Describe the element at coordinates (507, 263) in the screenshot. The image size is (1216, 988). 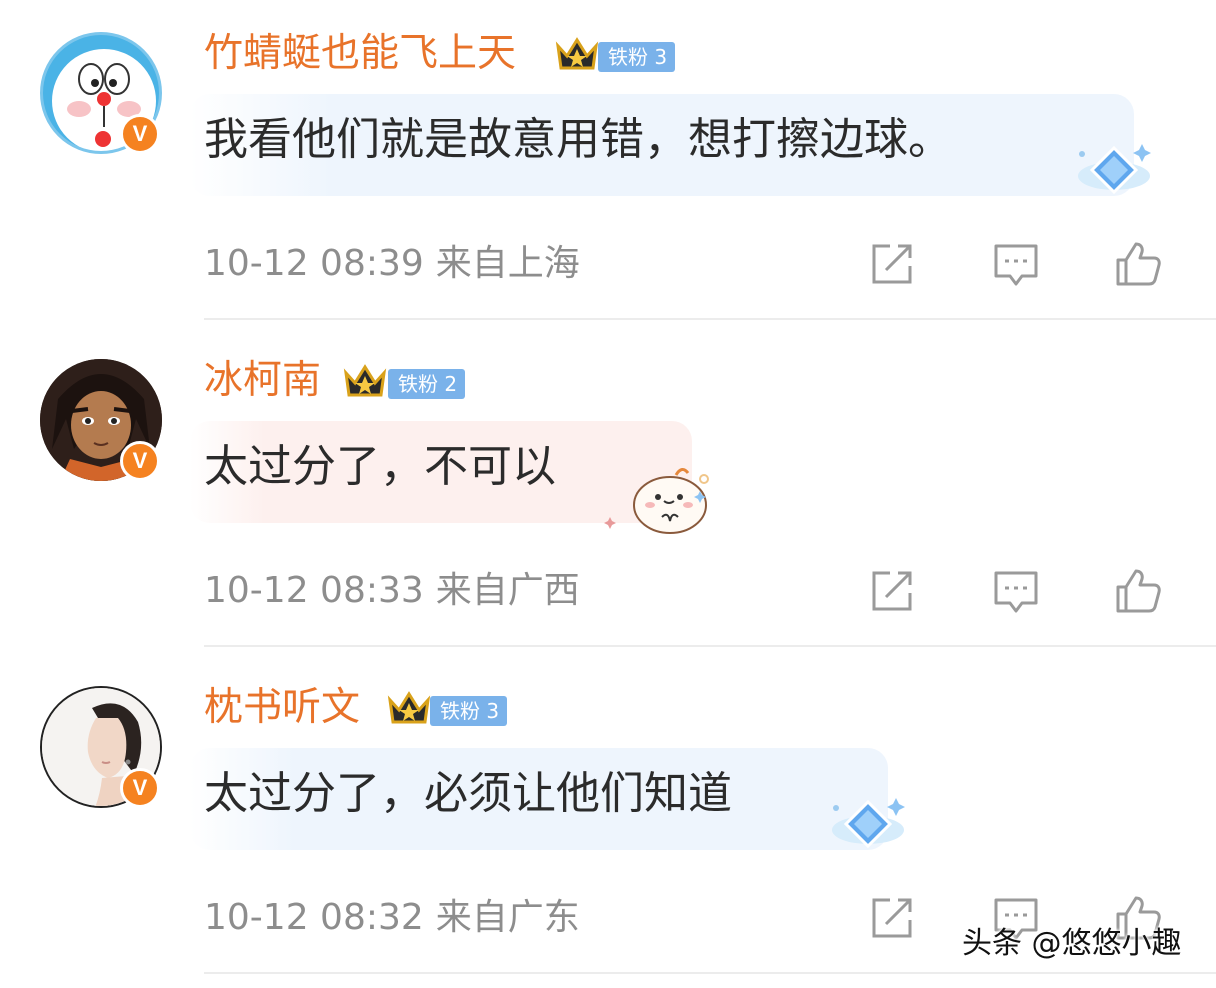
I see `comment-location: 来自上海` at that location.